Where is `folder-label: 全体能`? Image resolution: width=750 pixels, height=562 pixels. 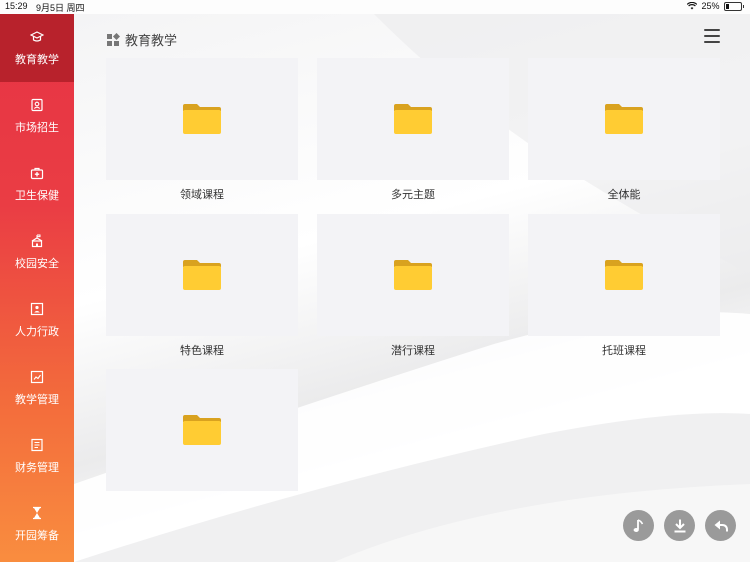 folder-label: 全体能 is located at coordinates (624, 195).